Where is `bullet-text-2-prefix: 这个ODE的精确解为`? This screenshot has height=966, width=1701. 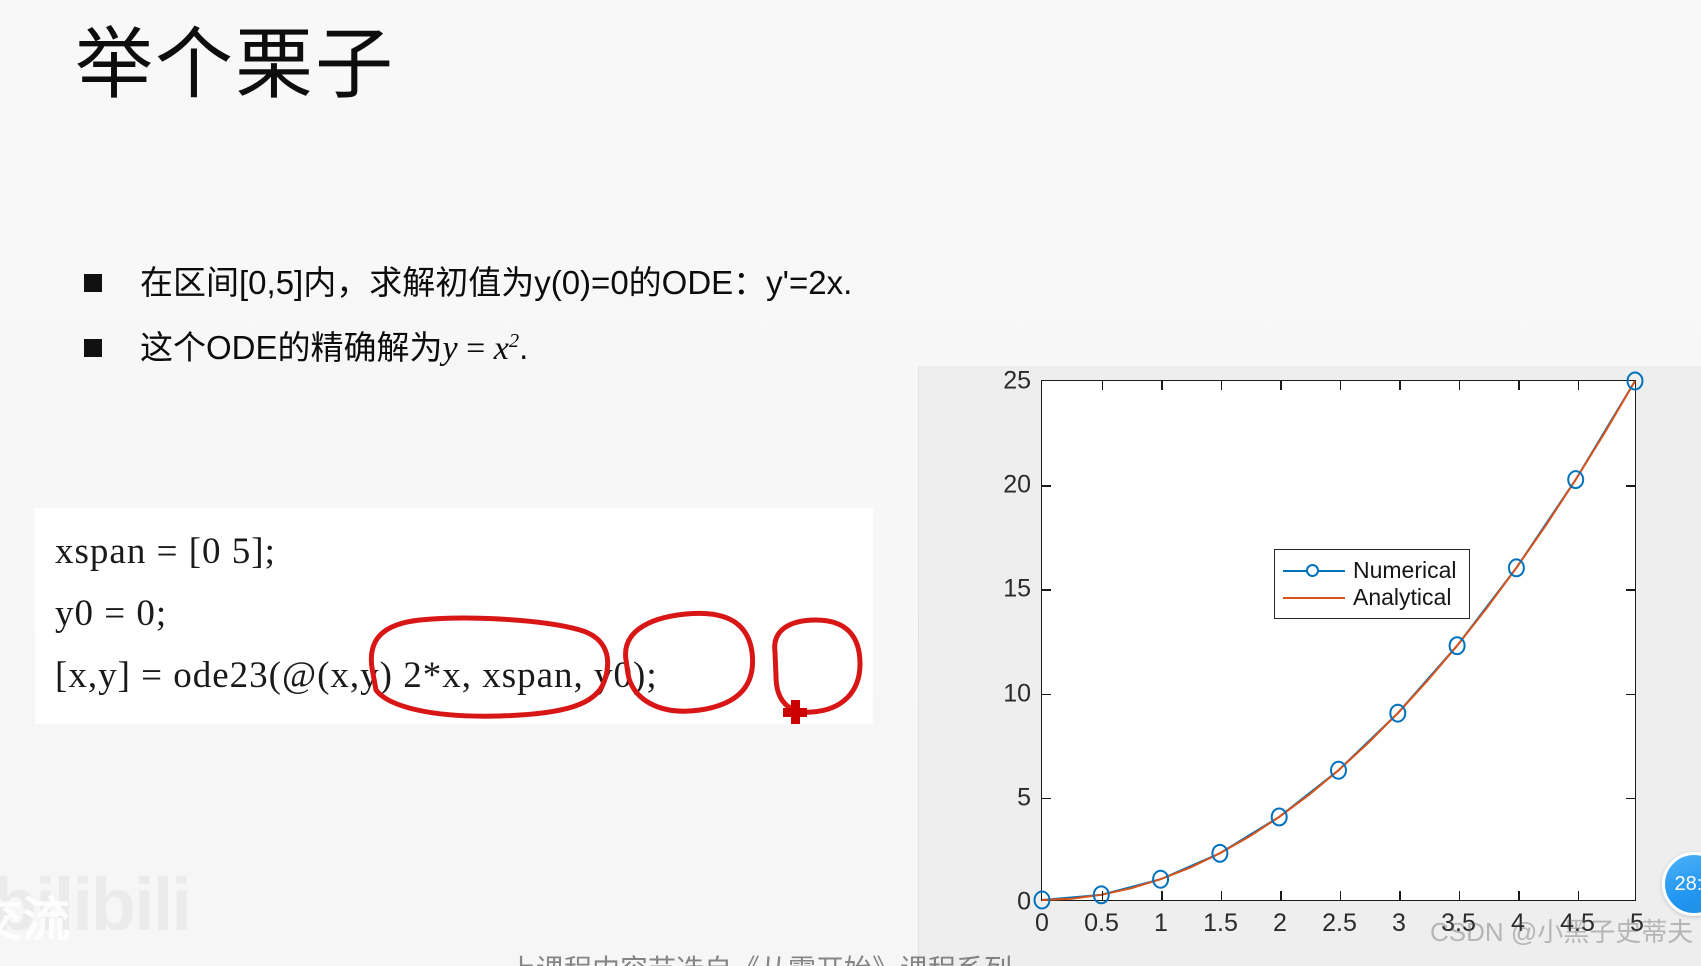 bullet-text-2-prefix: 这个ODE的精确解为 is located at coordinates (291, 347).